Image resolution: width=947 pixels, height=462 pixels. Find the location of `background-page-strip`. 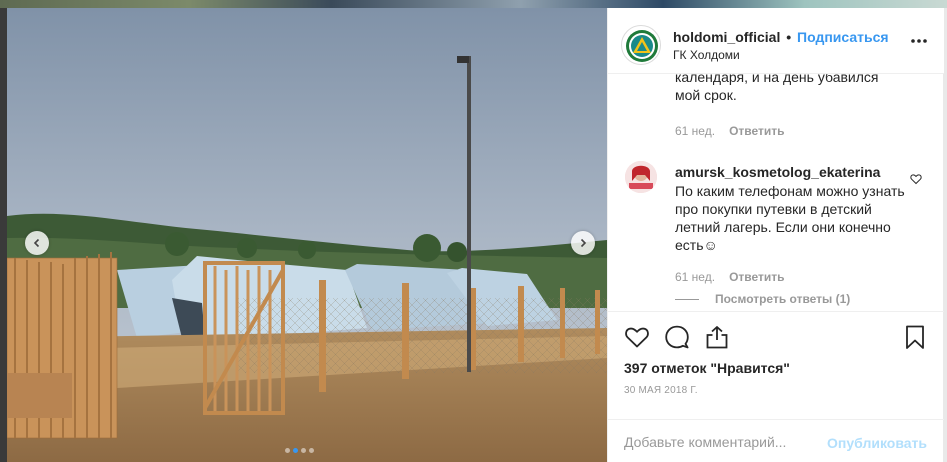

background-page-strip is located at coordinates (473, 4).